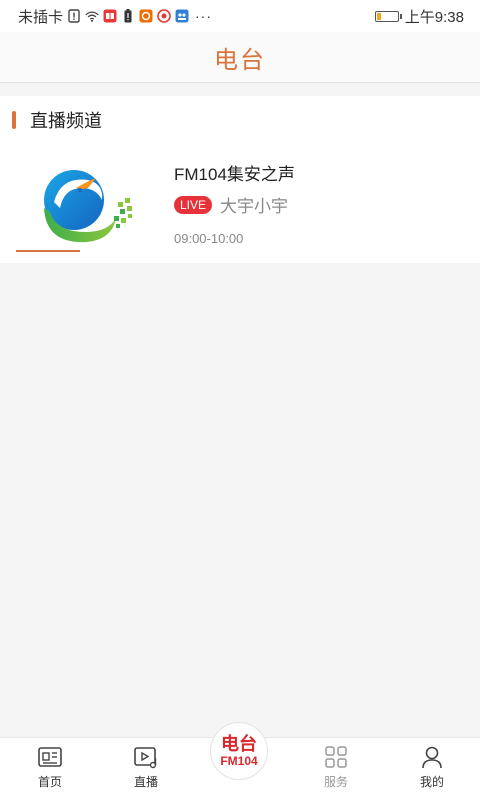  Describe the element at coordinates (209, 238) in the screenshot. I see `program-time: 09:00-10:00` at that location.